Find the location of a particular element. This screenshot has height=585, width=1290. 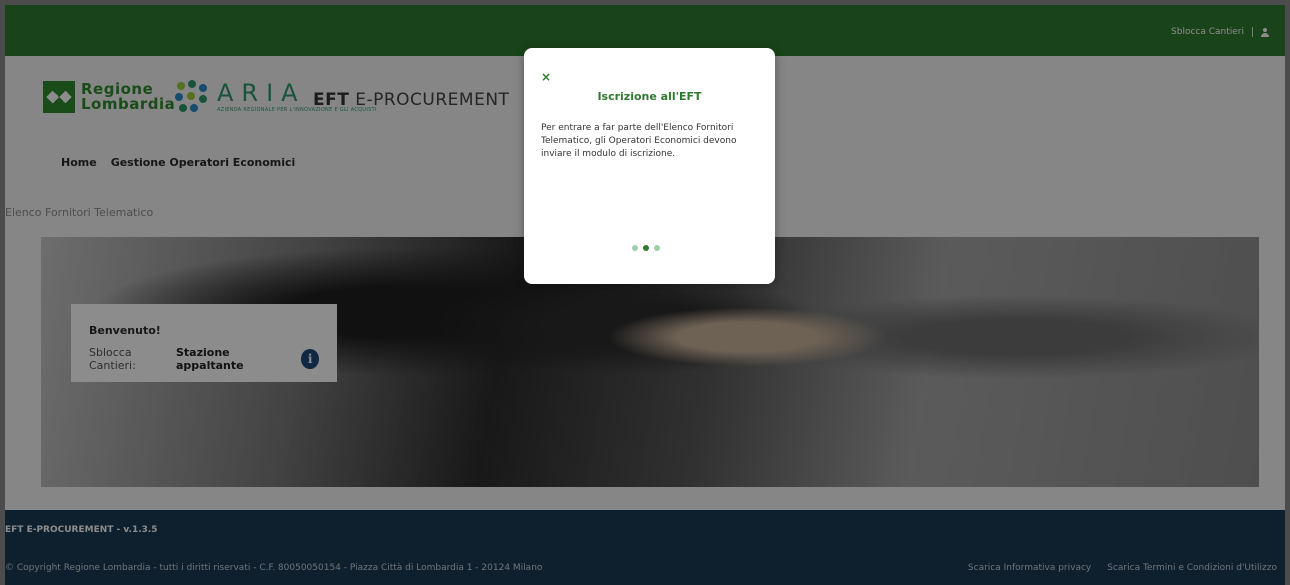

modal-pager is located at coordinates (646, 248).